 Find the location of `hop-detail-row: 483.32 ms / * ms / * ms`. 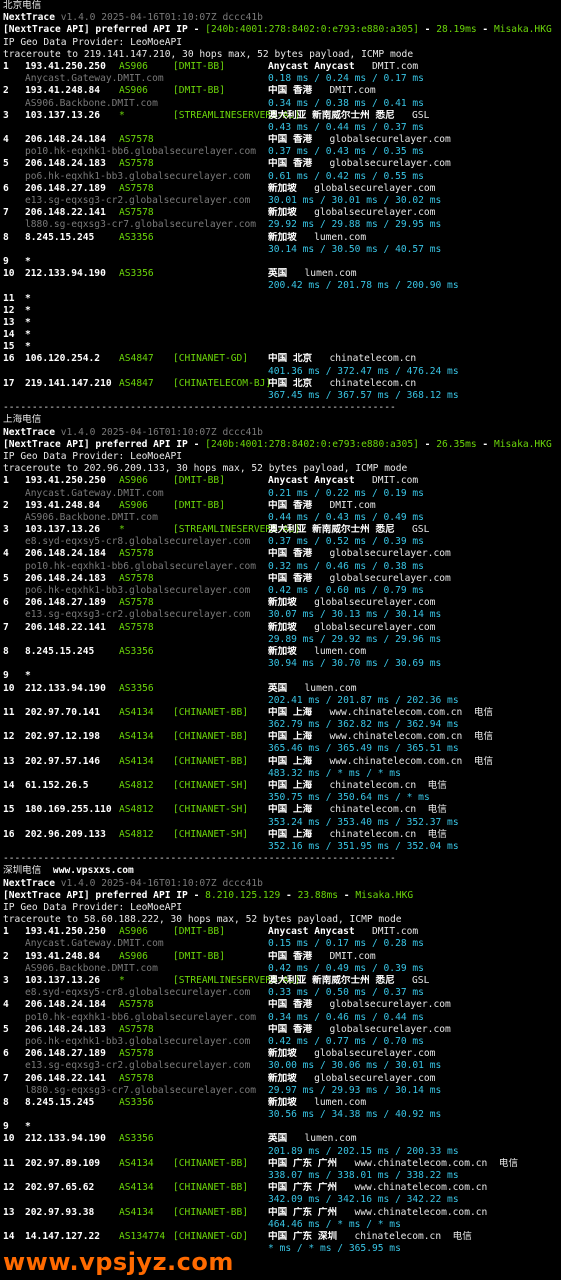

hop-detail-row: 483.32 ms / * ms / * ms is located at coordinates (281, 774).